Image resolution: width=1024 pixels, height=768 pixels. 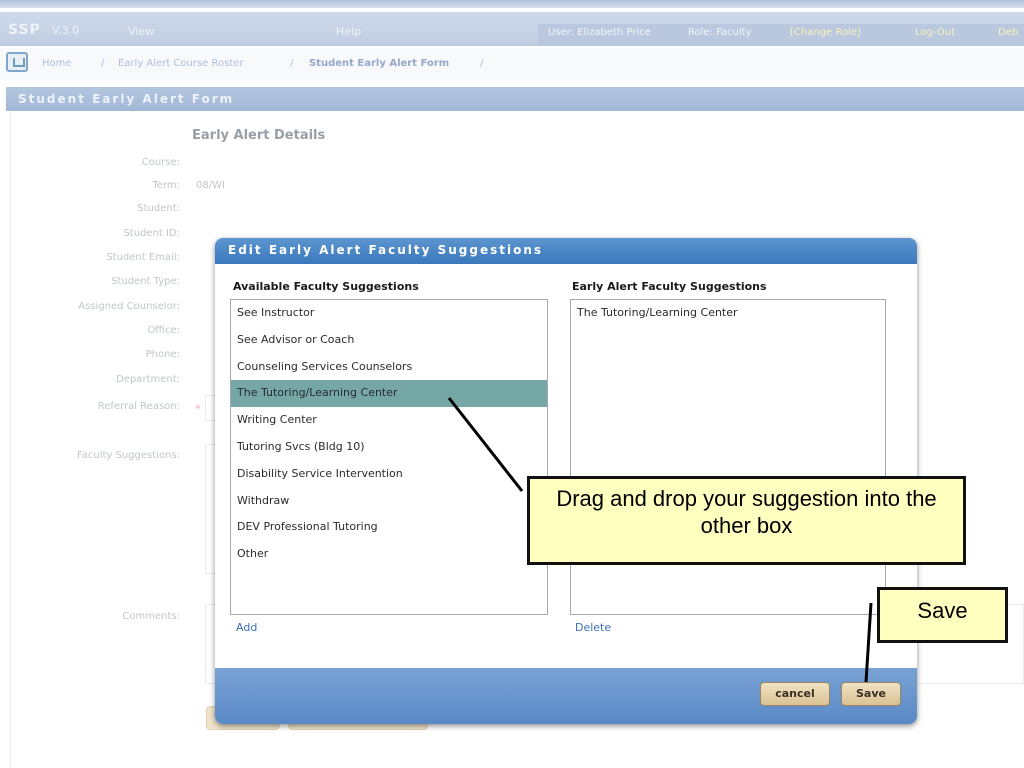 What do you see at coordinates (389, 501) in the screenshot?
I see `available-suggestion-item: Withdraw` at bounding box center [389, 501].